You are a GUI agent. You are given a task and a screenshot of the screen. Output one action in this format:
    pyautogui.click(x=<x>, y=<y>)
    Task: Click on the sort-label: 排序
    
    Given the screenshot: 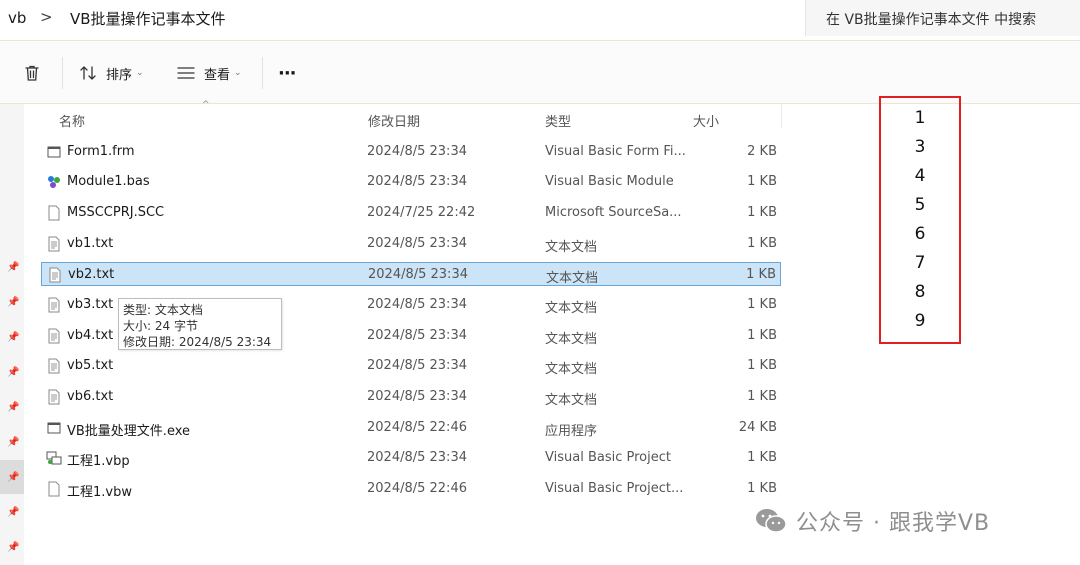 What is the action you would take?
    pyautogui.click(x=119, y=75)
    